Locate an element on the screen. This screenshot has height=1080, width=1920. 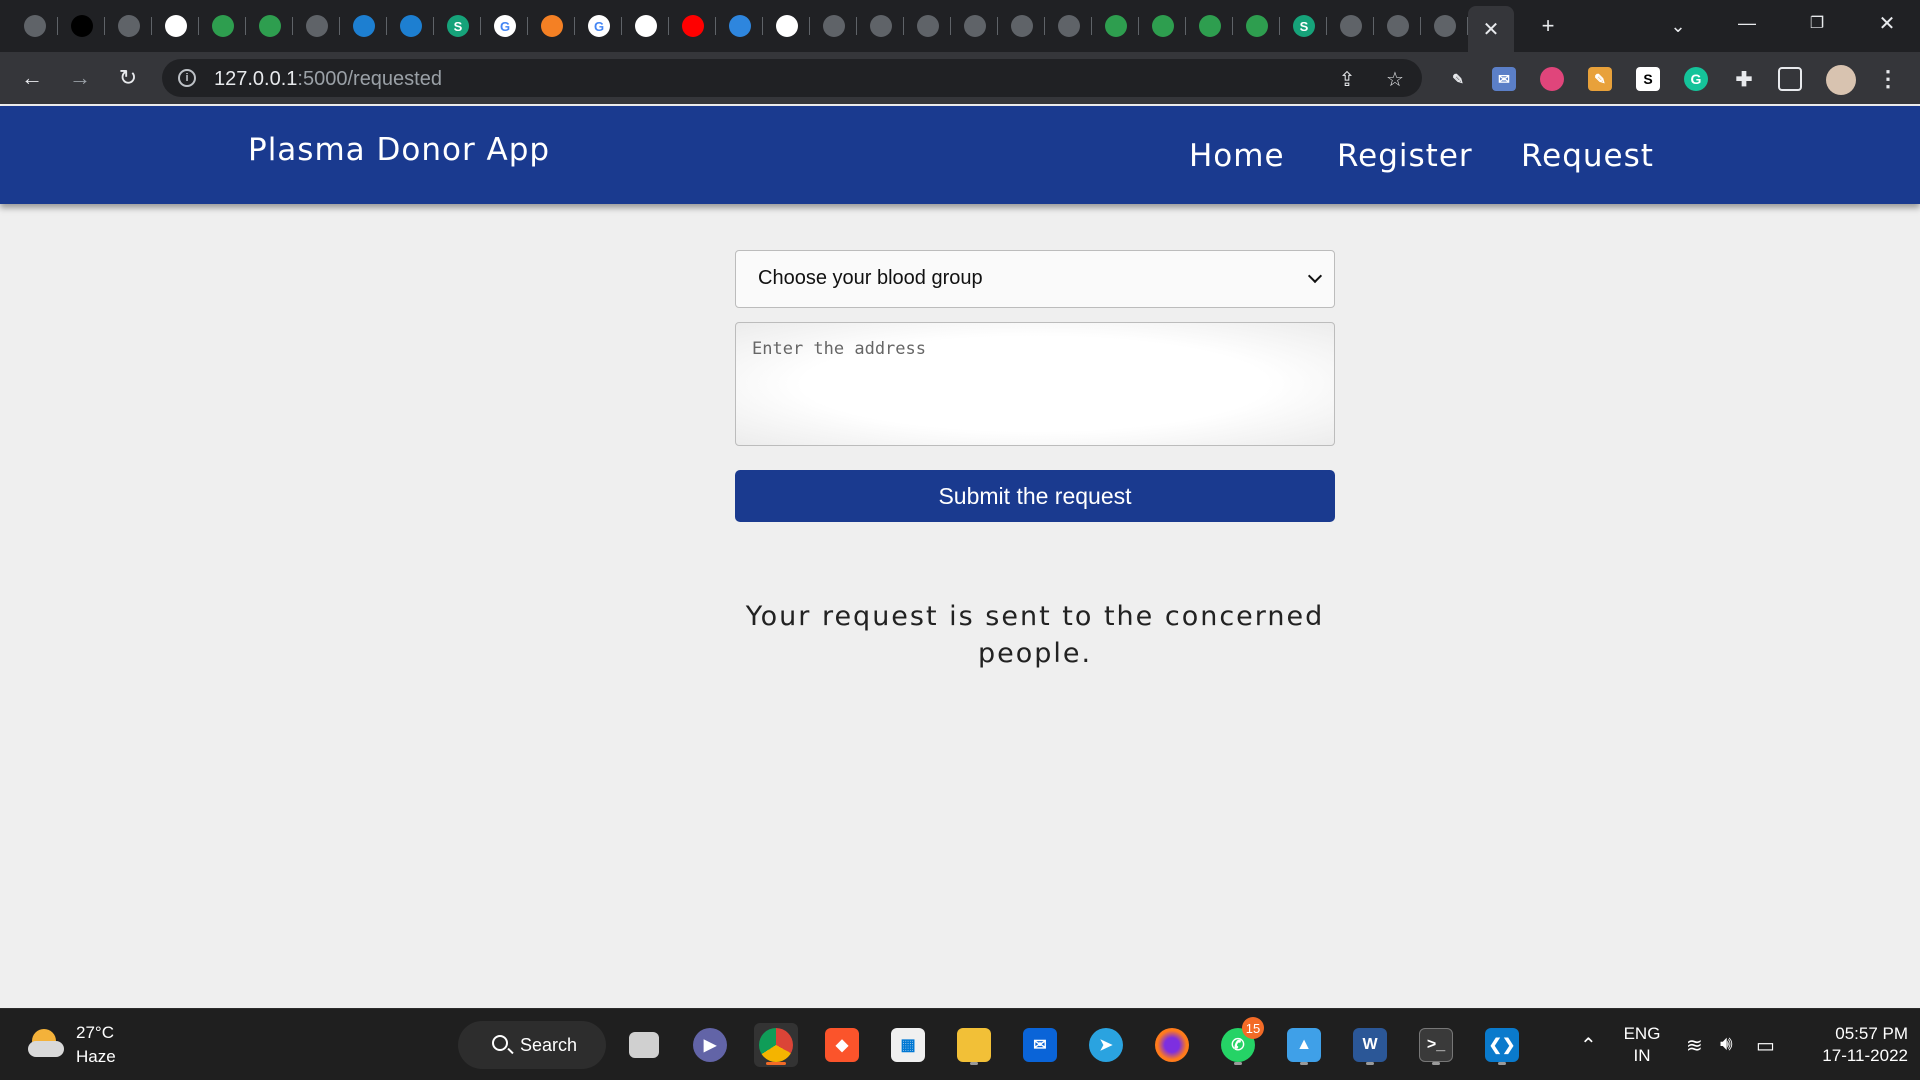
brand-title: Plasma Donor App is located at coordinates (399, 150).